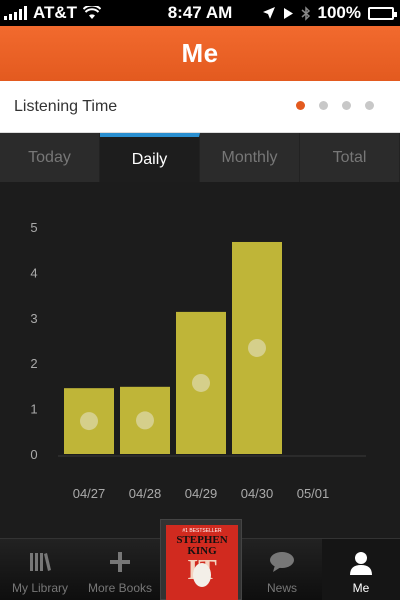 The image size is (400, 600). Describe the element at coordinates (200, 13) in the screenshot. I see `status-bar: AT&T 8:47 AM 100%` at that location.